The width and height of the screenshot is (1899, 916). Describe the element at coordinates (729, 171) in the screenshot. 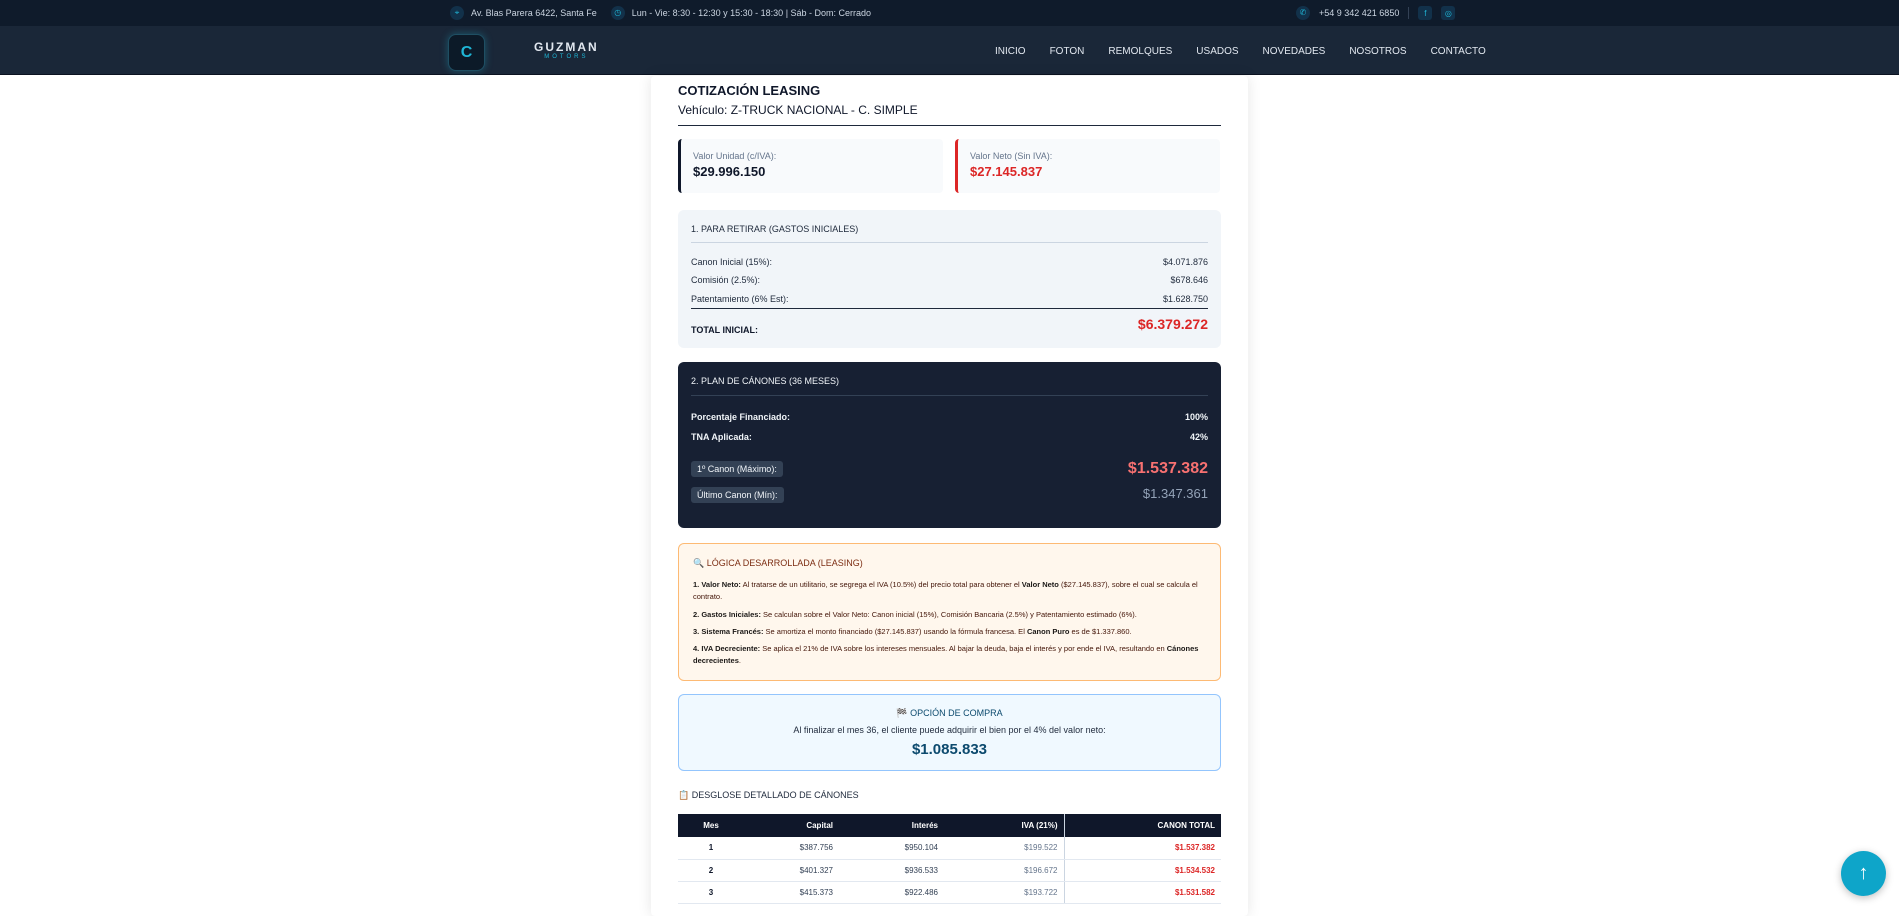

I see `unit-value: $29.996.150` at that location.